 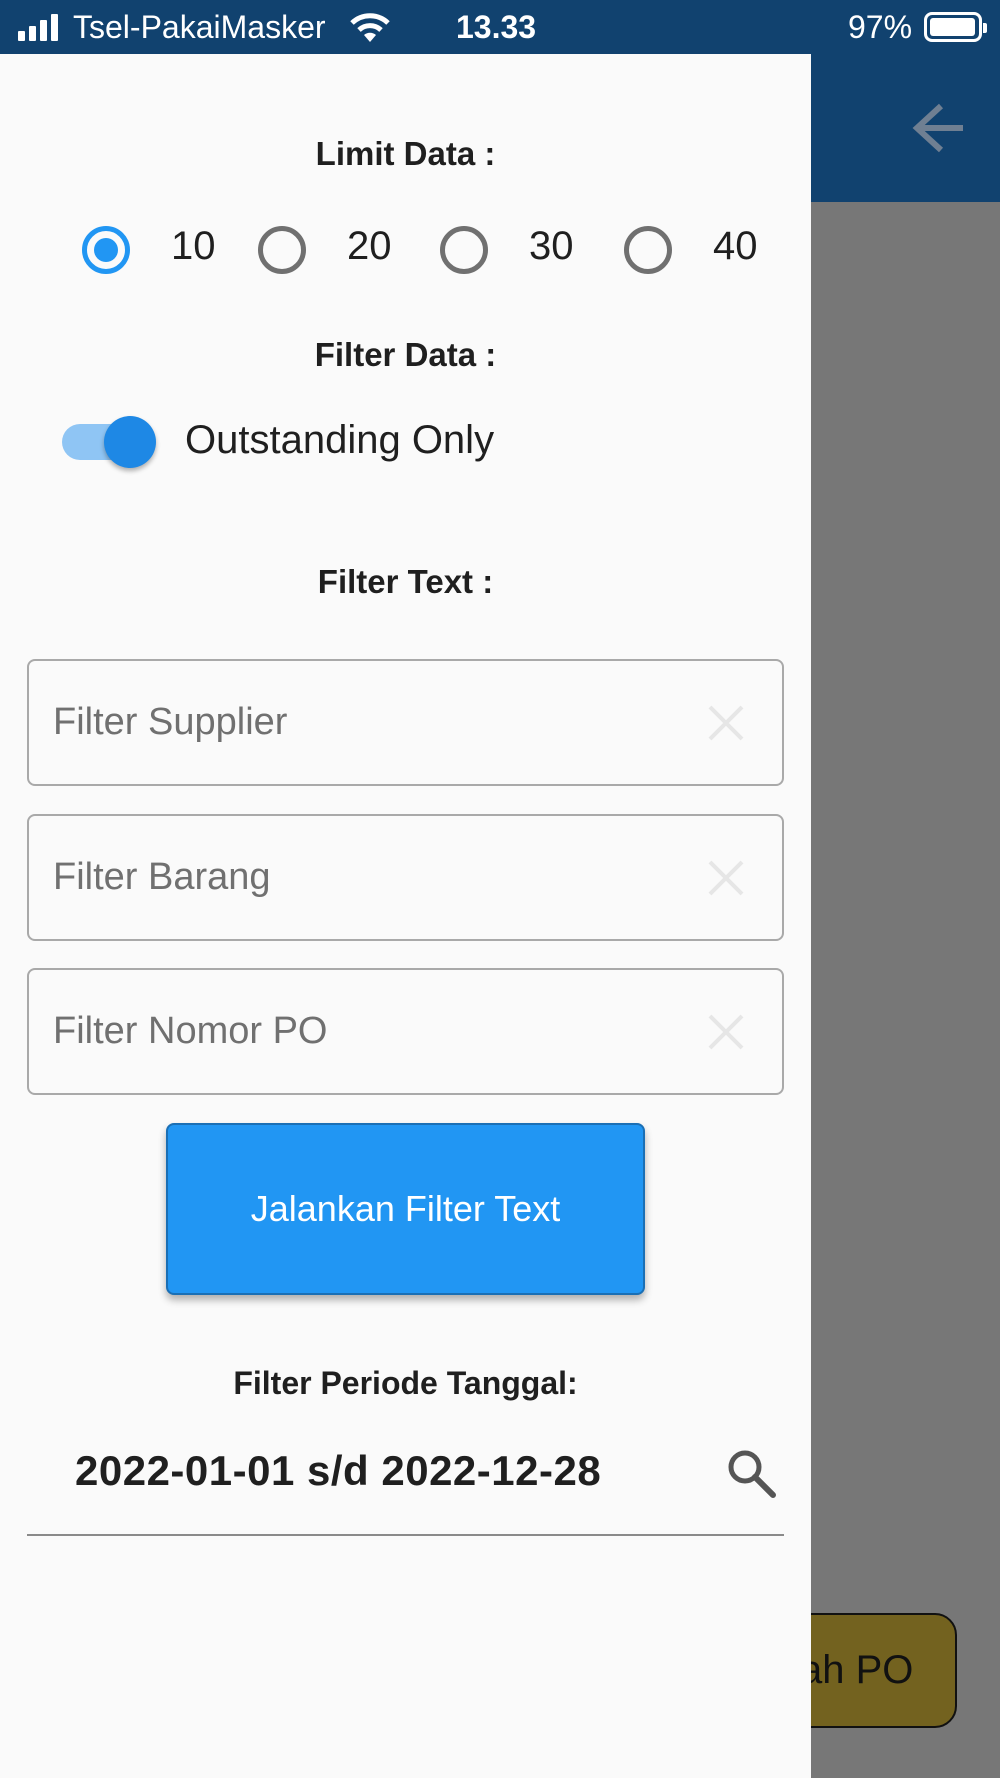 What do you see at coordinates (405, 1383) in the screenshot?
I see `period-title: Filter Periode Tanggal:` at bounding box center [405, 1383].